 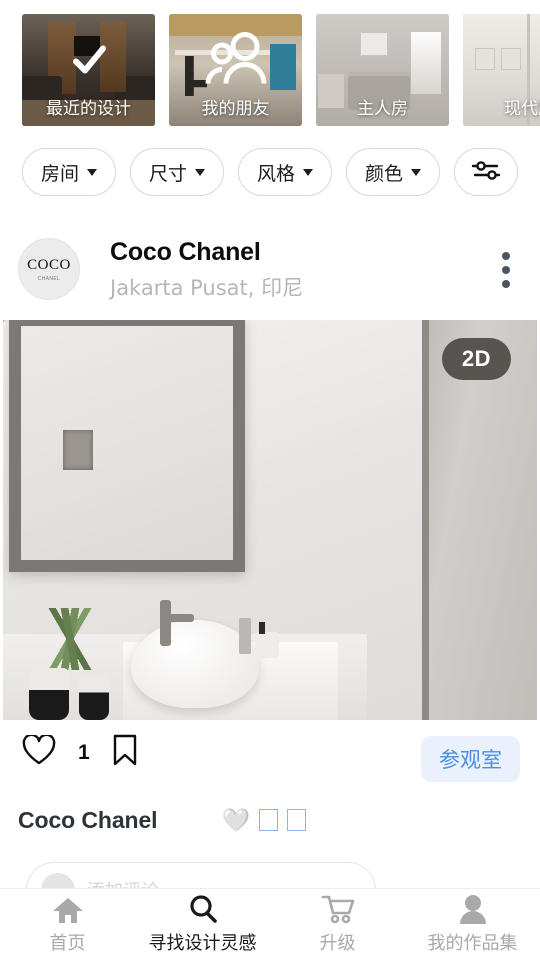 What do you see at coordinates (425, 520) in the screenshot?
I see `shower-frame` at bounding box center [425, 520].